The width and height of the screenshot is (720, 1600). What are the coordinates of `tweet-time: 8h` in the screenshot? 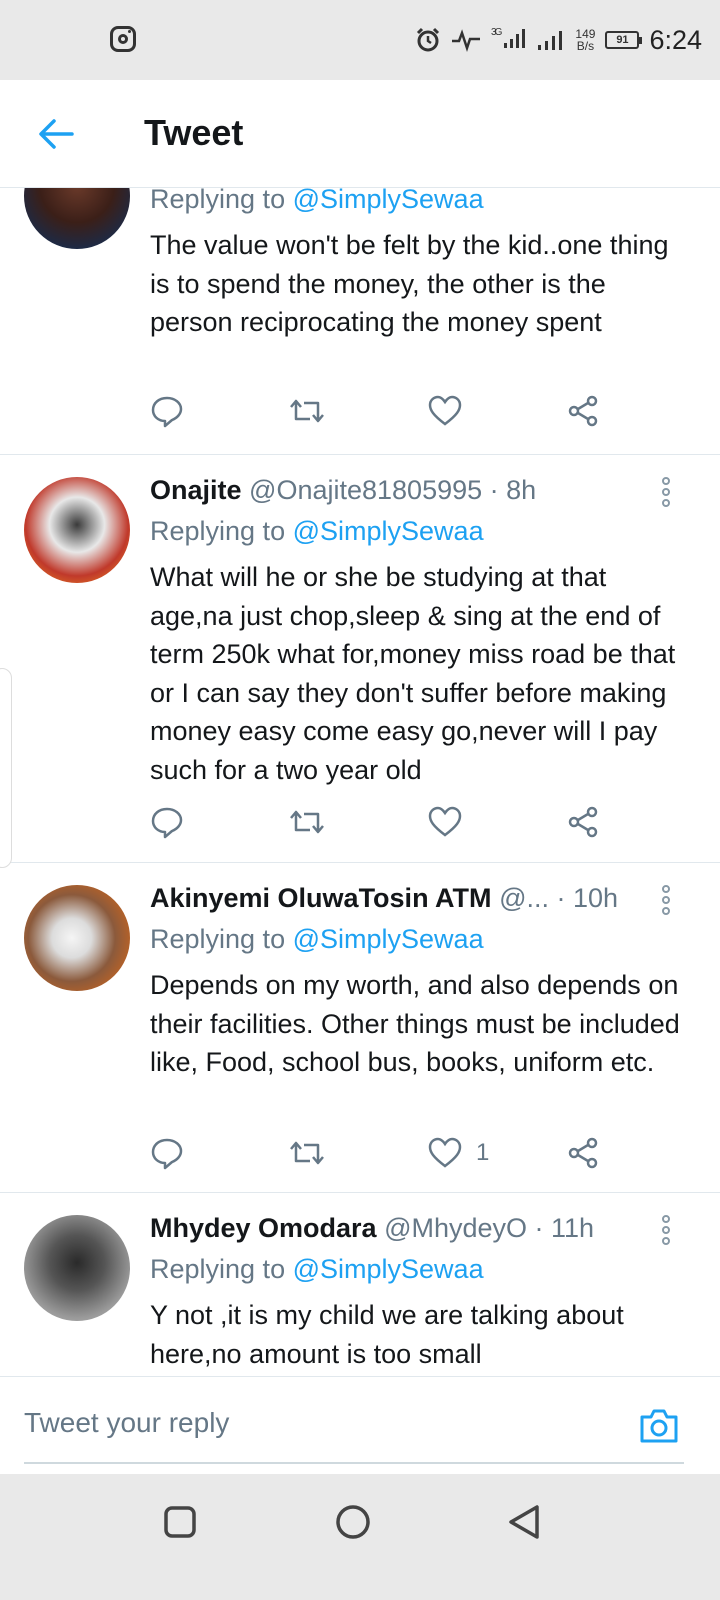 It's located at (521, 490).